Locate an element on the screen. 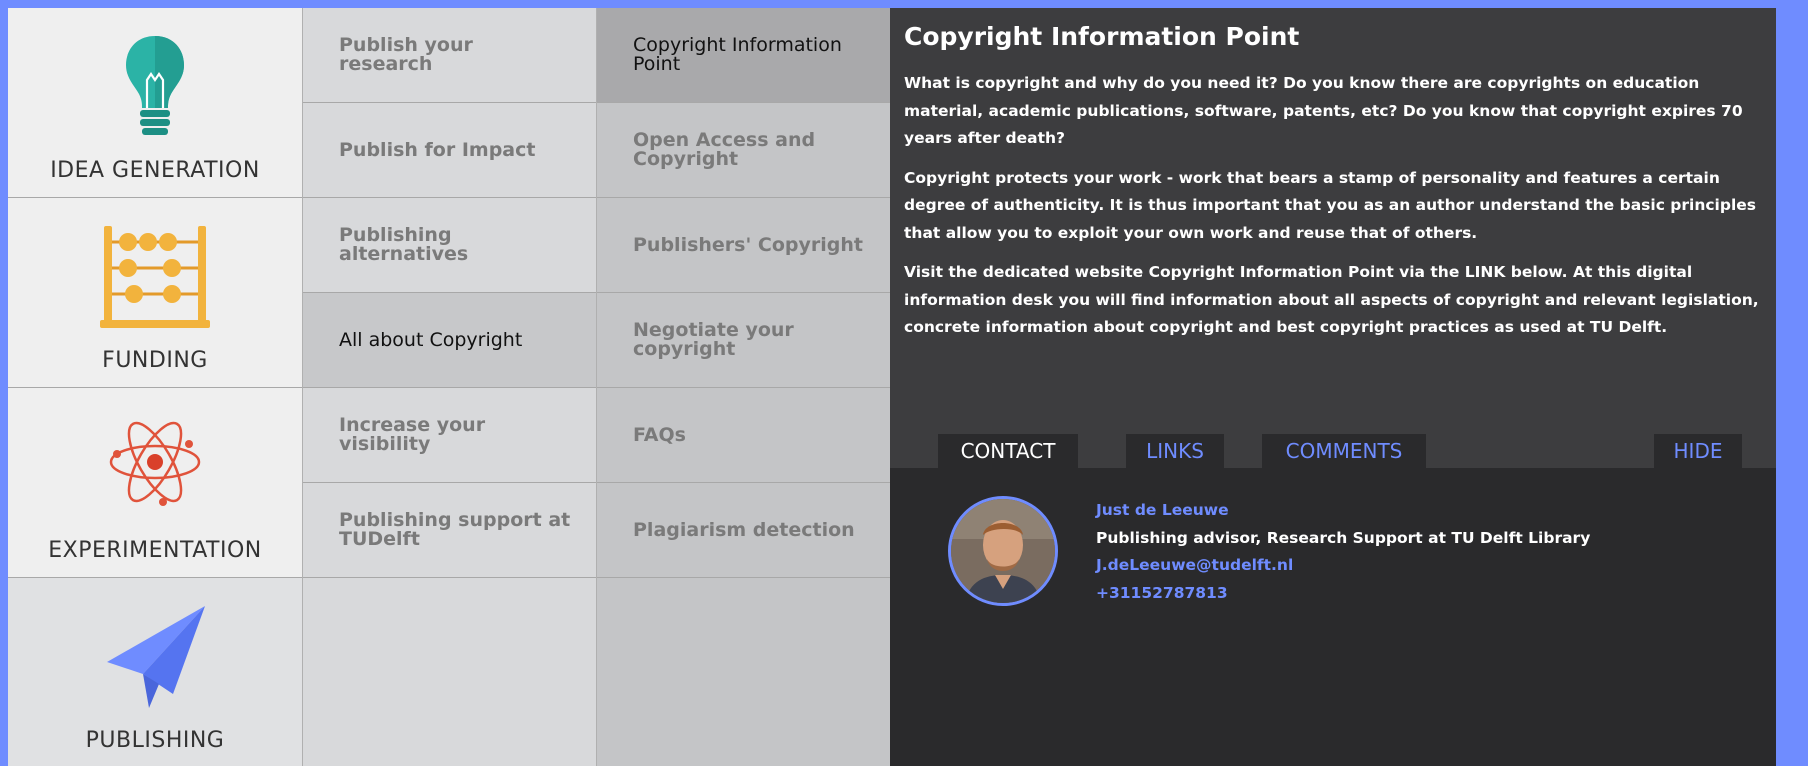  topic-item: Open Access and Copyright is located at coordinates (743, 150).